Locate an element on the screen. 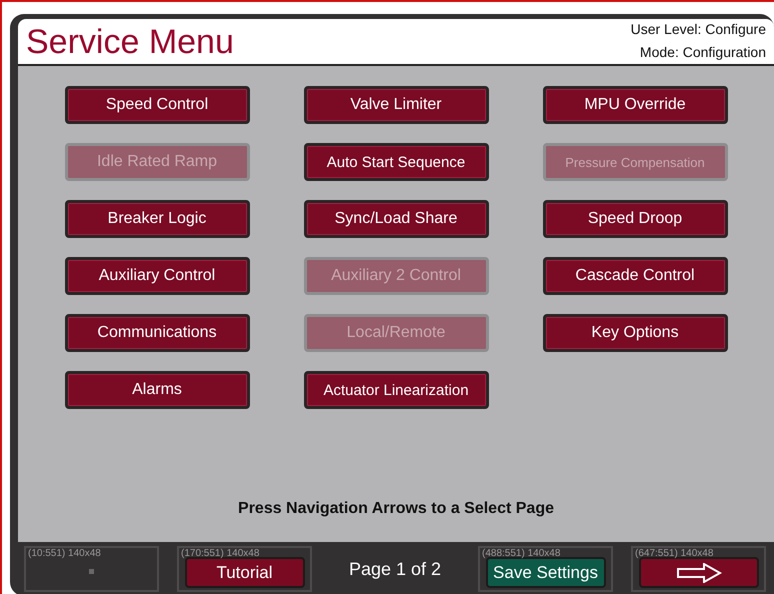 This screenshot has width=774, height=594. user-level-text: User Level: Configure is located at coordinates (698, 29).